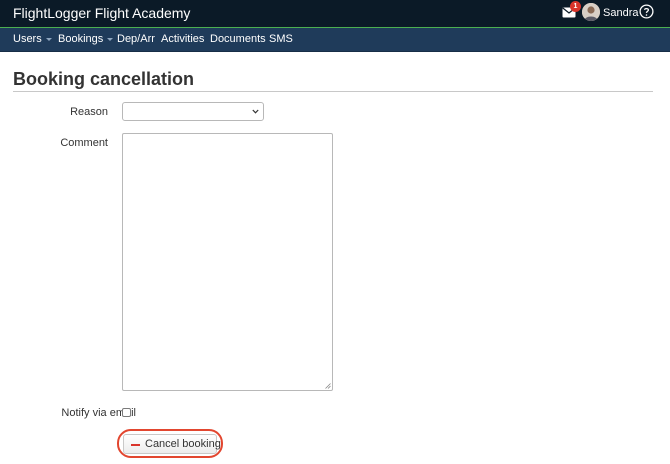 The image size is (670, 464). What do you see at coordinates (126, 412) in the screenshot?
I see `notify-email-checkbox` at bounding box center [126, 412].